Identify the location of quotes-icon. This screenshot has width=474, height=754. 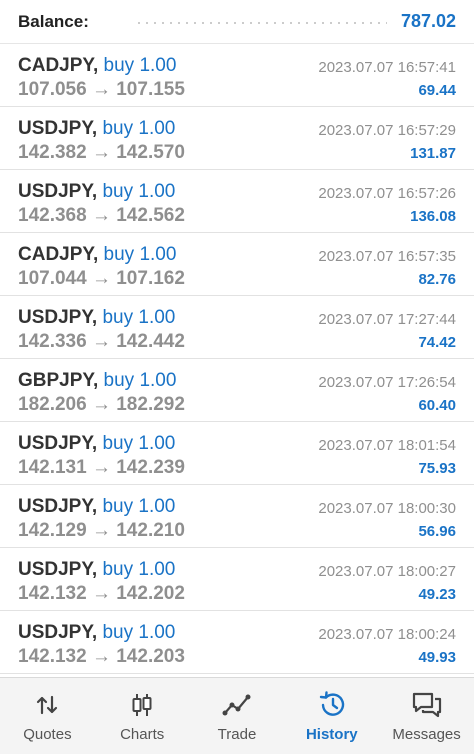
(47, 705).